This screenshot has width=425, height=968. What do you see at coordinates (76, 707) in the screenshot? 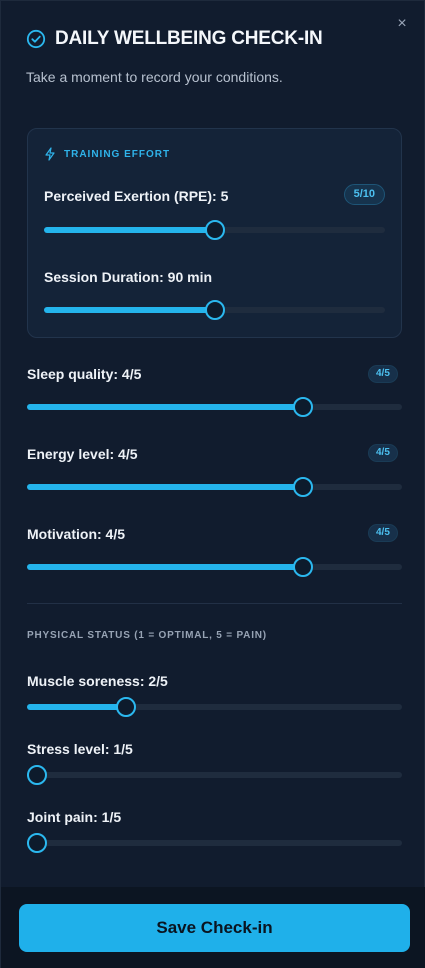
I see `muscle-soreness-slider-fill` at bounding box center [76, 707].